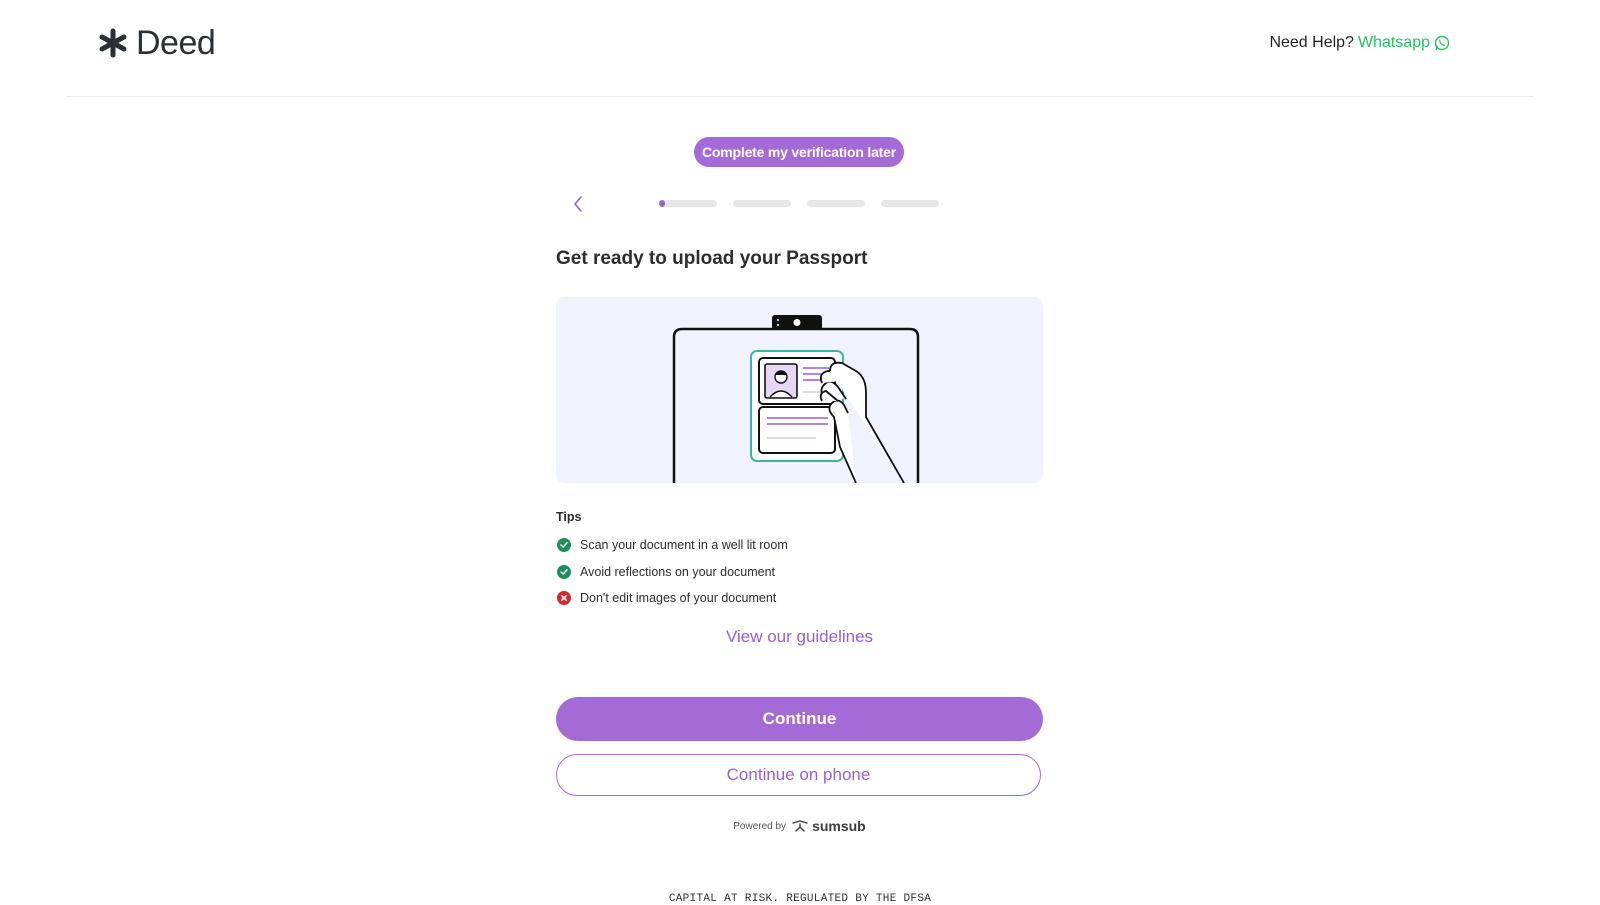 The width and height of the screenshot is (1600, 905). What do you see at coordinates (113, 43) in the screenshot?
I see `asterisk-logo-icon` at bounding box center [113, 43].